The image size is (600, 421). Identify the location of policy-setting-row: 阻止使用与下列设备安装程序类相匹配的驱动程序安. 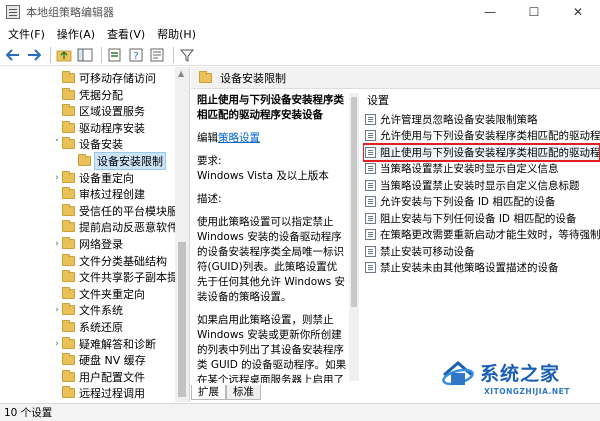
(481, 152).